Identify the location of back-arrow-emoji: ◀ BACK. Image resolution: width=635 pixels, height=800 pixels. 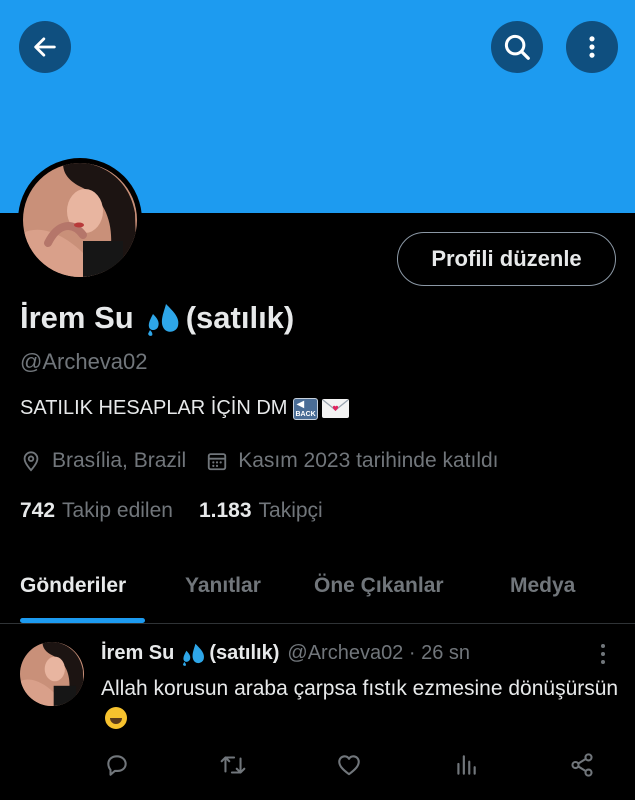
(306, 408).